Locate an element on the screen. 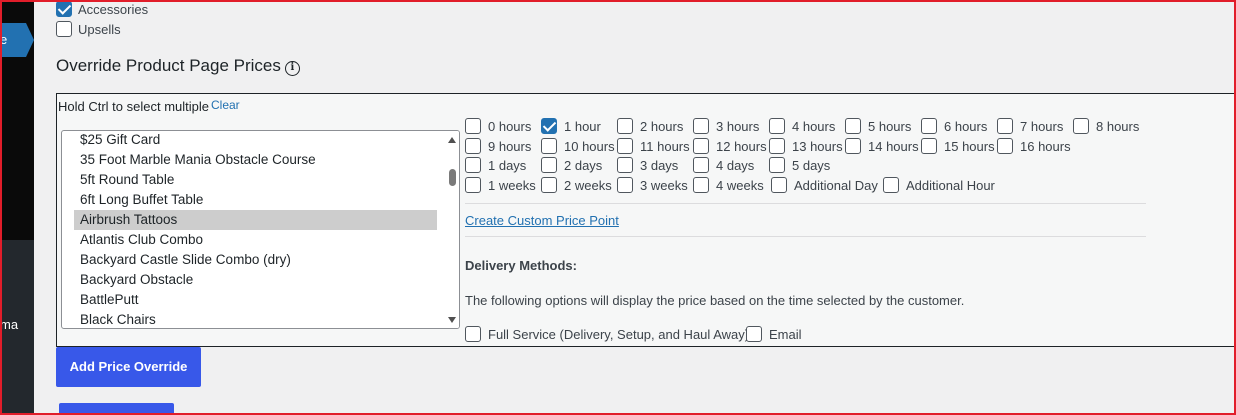  price-point-option: 4 weeks is located at coordinates (728, 186).